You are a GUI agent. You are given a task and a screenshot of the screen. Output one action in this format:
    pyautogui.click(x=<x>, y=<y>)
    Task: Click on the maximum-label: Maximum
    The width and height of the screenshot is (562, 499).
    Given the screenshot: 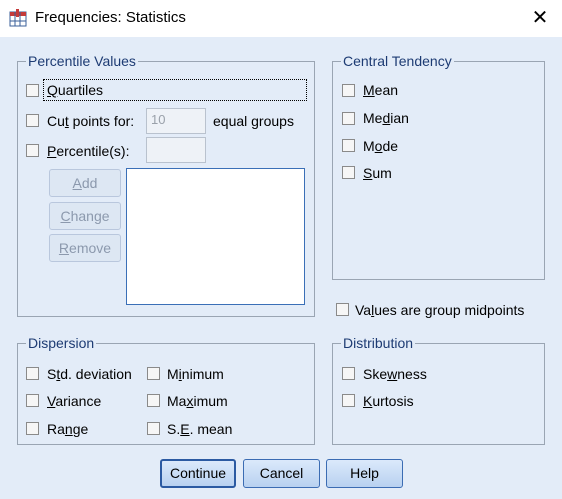 What is the action you would take?
    pyautogui.click(x=197, y=401)
    